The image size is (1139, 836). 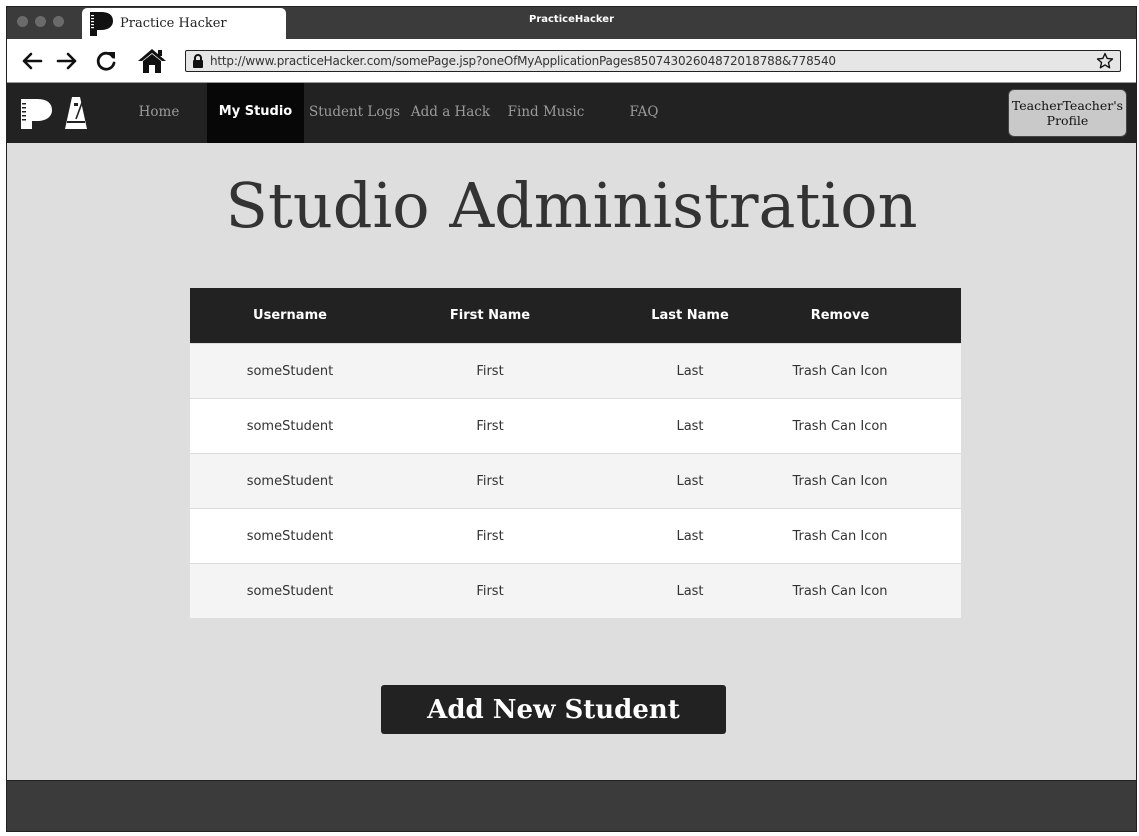 I want to click on nav-faq: FAQ, so click(x=644, y=113).